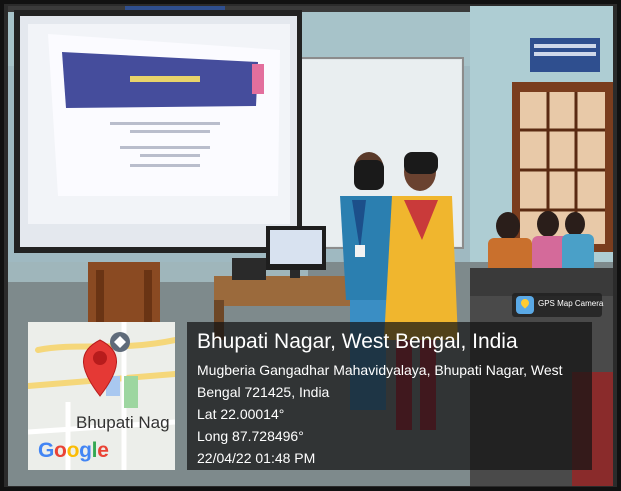  Describe the element at coordinates (250, 436) in the screenshot. I see `longitude: Long 87.728496°` at that location.